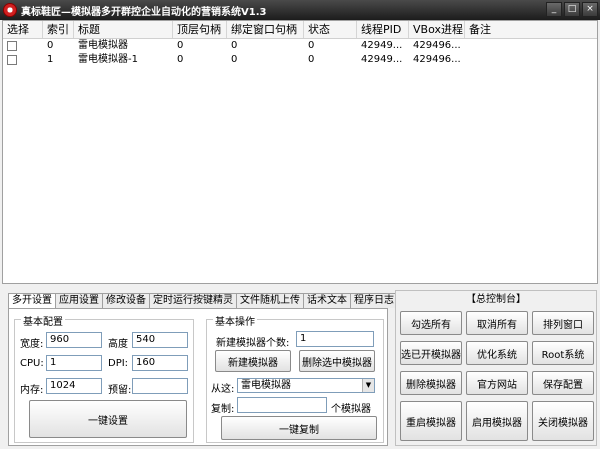  What do you see at coordinates (50, 59) in the screenshot?
I see `row-index: 1` at bounding box center [50, 59].